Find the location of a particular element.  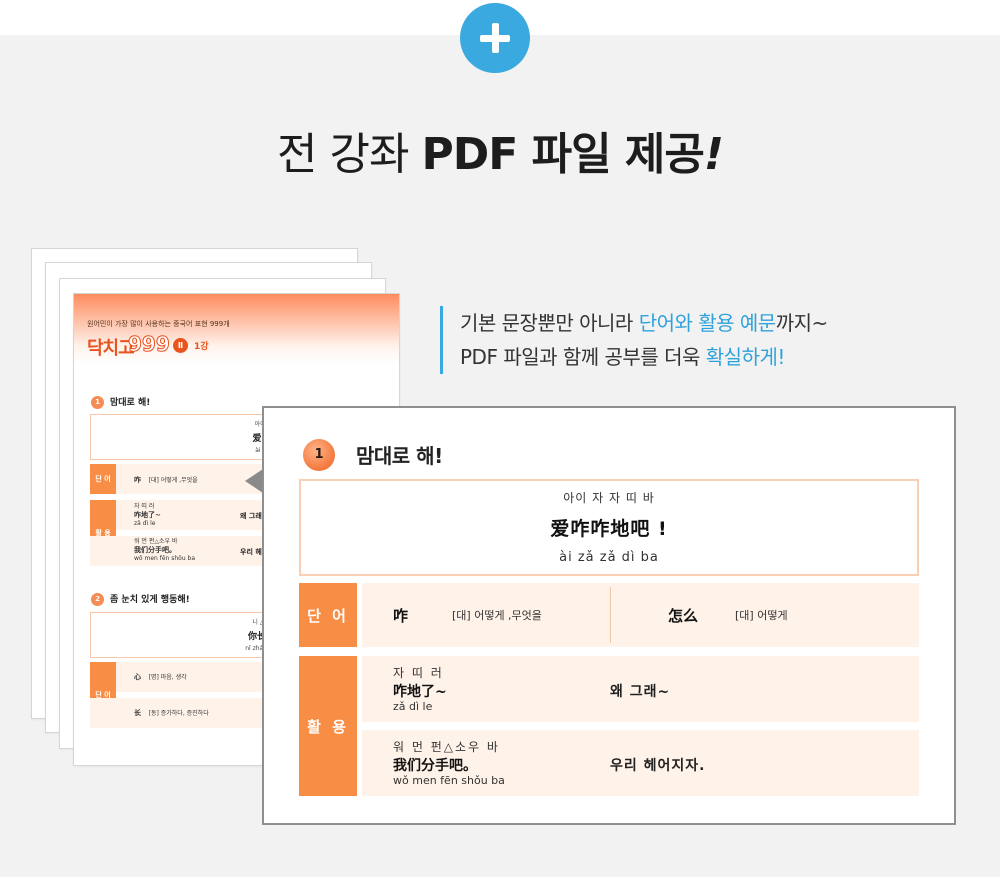

sentence-box: 아이 자 자 띠 바 爱咋咋地吧 ! ài zǎ zǎ dì ba is located at coordinates (609, 527).